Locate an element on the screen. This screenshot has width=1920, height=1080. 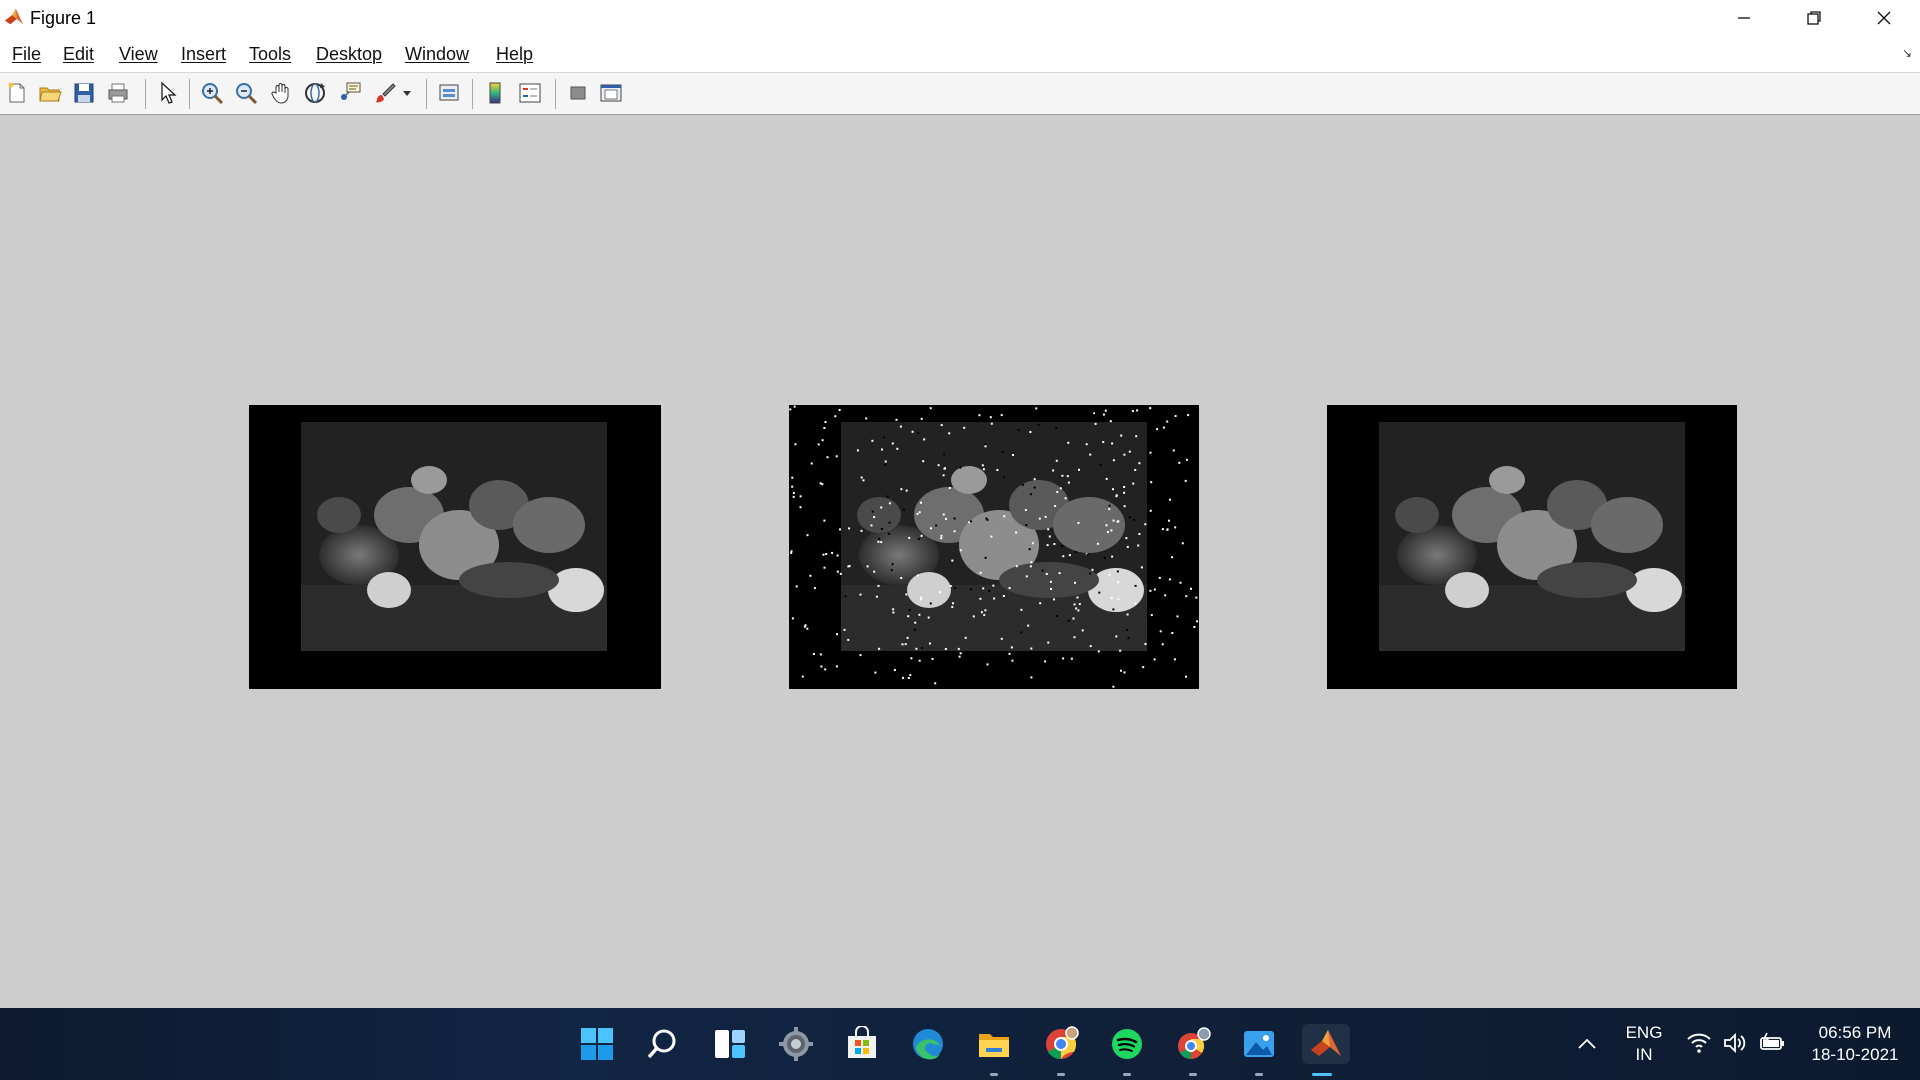
taskbar-file-explorer is located at coordinates (994, 1050).